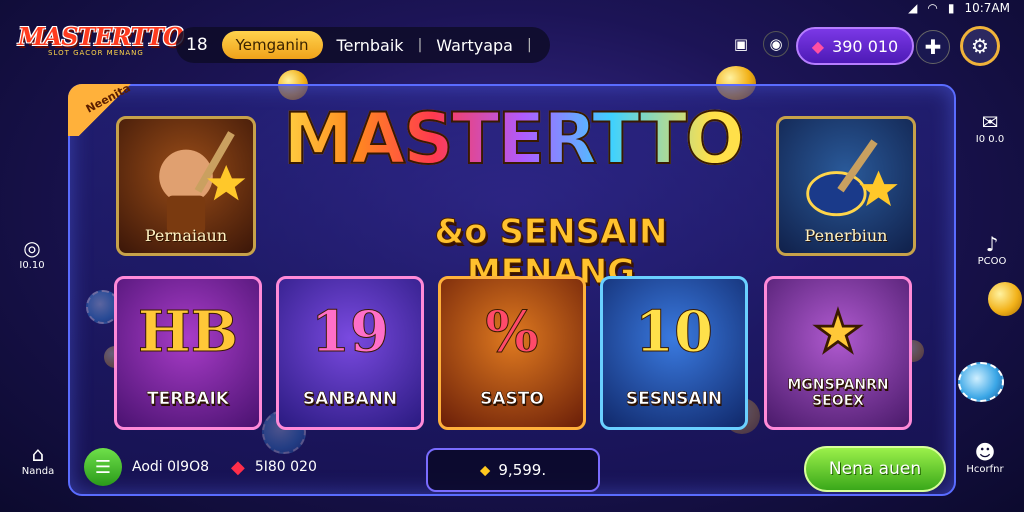 This screenshot has height=512, width=1024. Describe the element at coordinates (875, 469) in the screenshot. I see `cta-button: Nena auen` at that location.